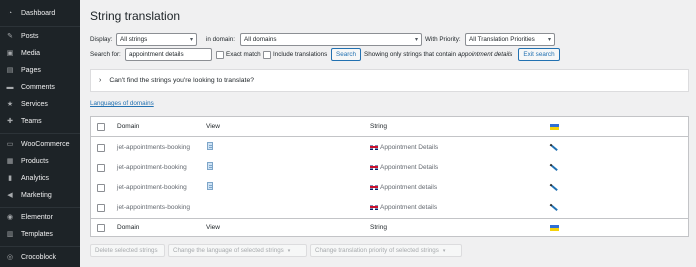  Describe the element at coordinates (40, 36) in the screenshot. I see `sidebar-item-posts: ✎ Posts` at that location.